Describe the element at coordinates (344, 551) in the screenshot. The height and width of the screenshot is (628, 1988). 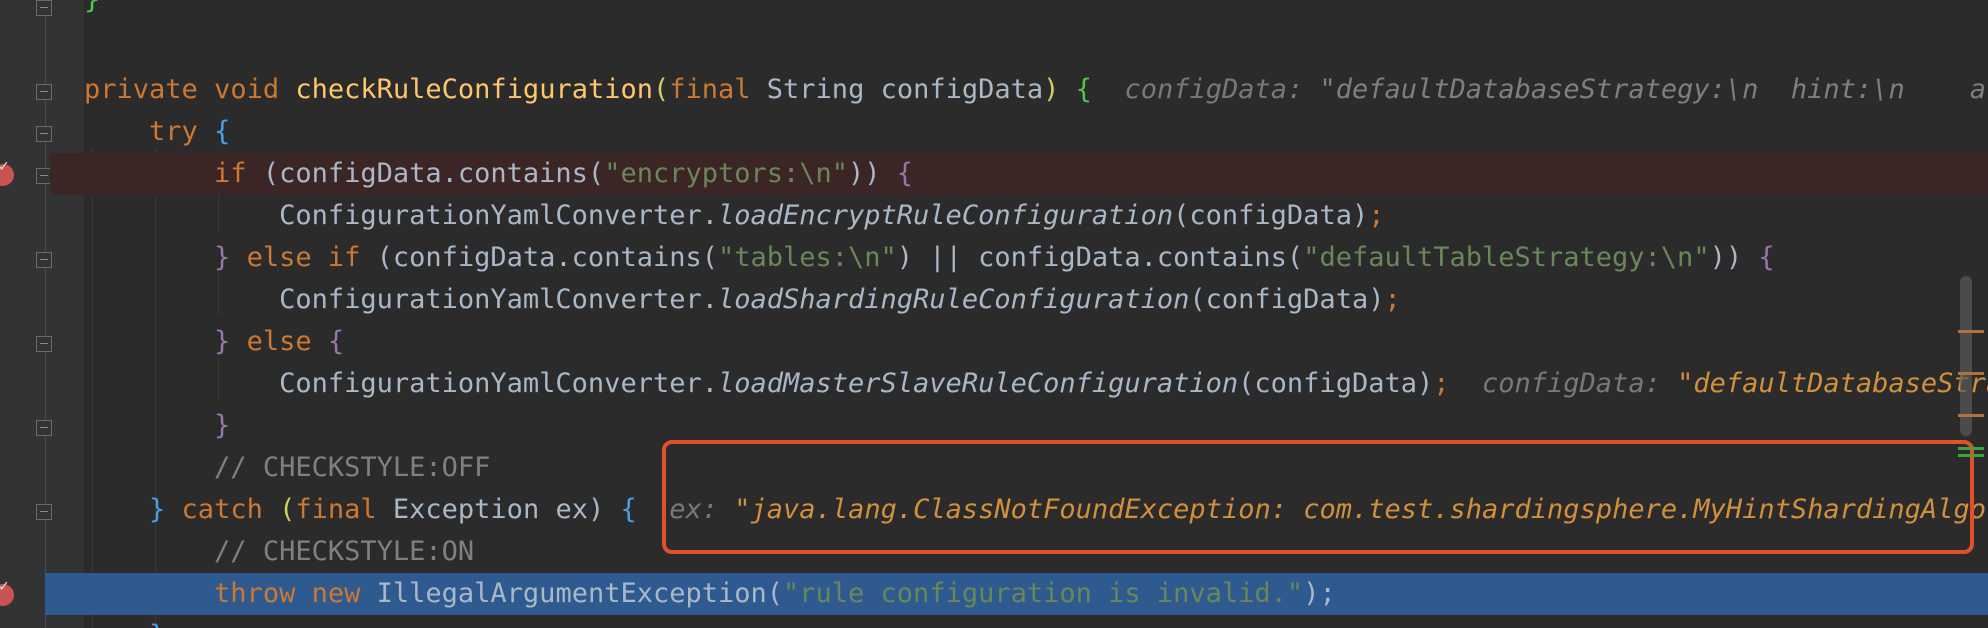
I see `comment: // CHECKSTYLE:ON` at that location.